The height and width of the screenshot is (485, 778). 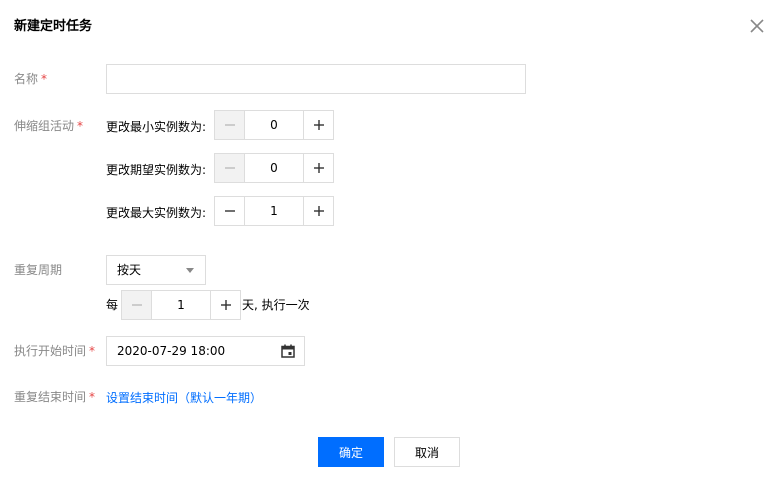 I want to click on every-suffix: 天, 执行一次, so click(x=276, y=305).